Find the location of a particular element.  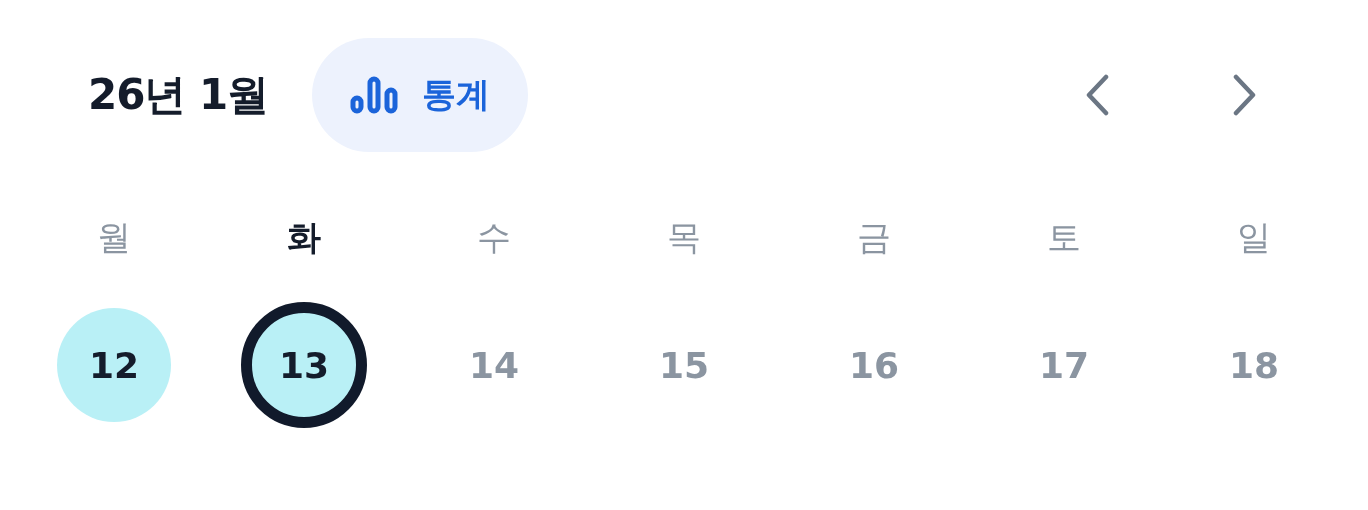

date-cell: 16 is located at coordinates (874, 365).